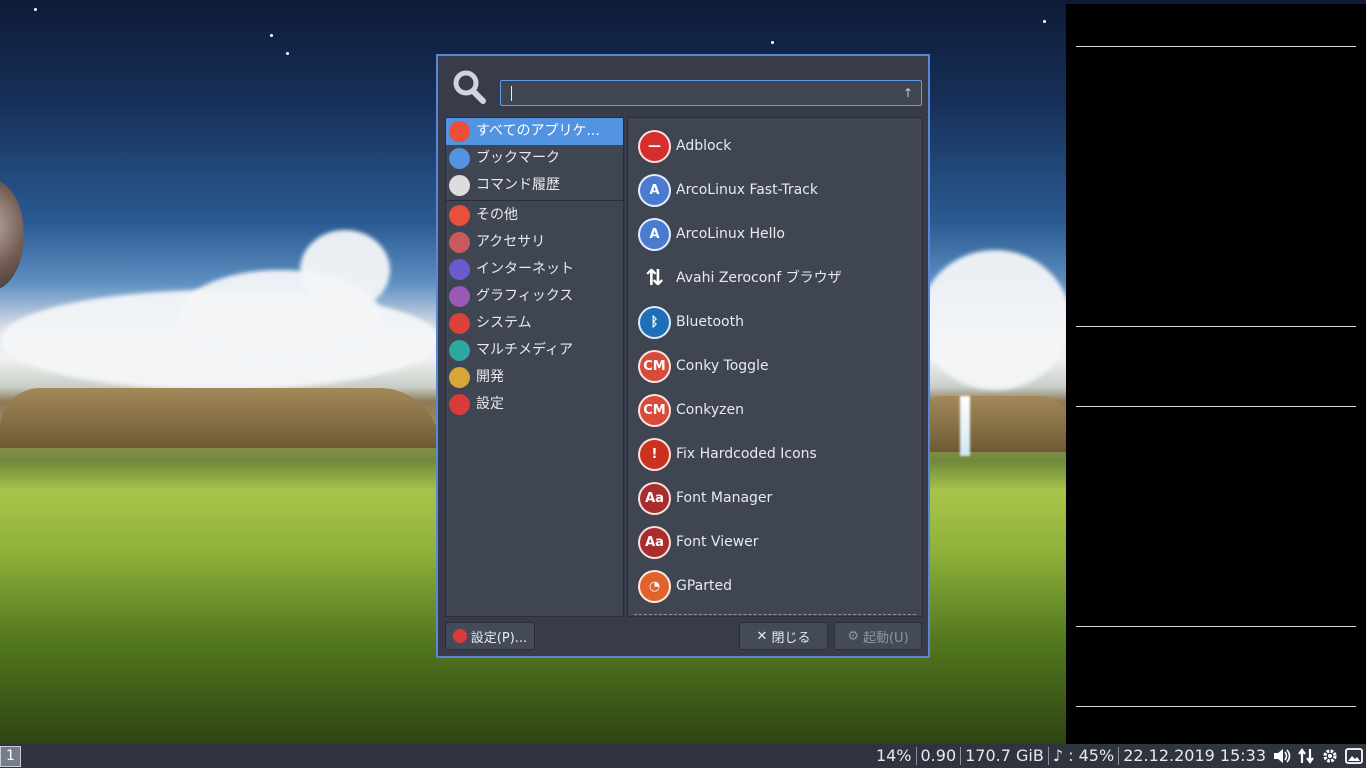  Describe the element at coordinates (775, 498) in the screenshot. I see `app-item: Aa Font Manager` at that location.